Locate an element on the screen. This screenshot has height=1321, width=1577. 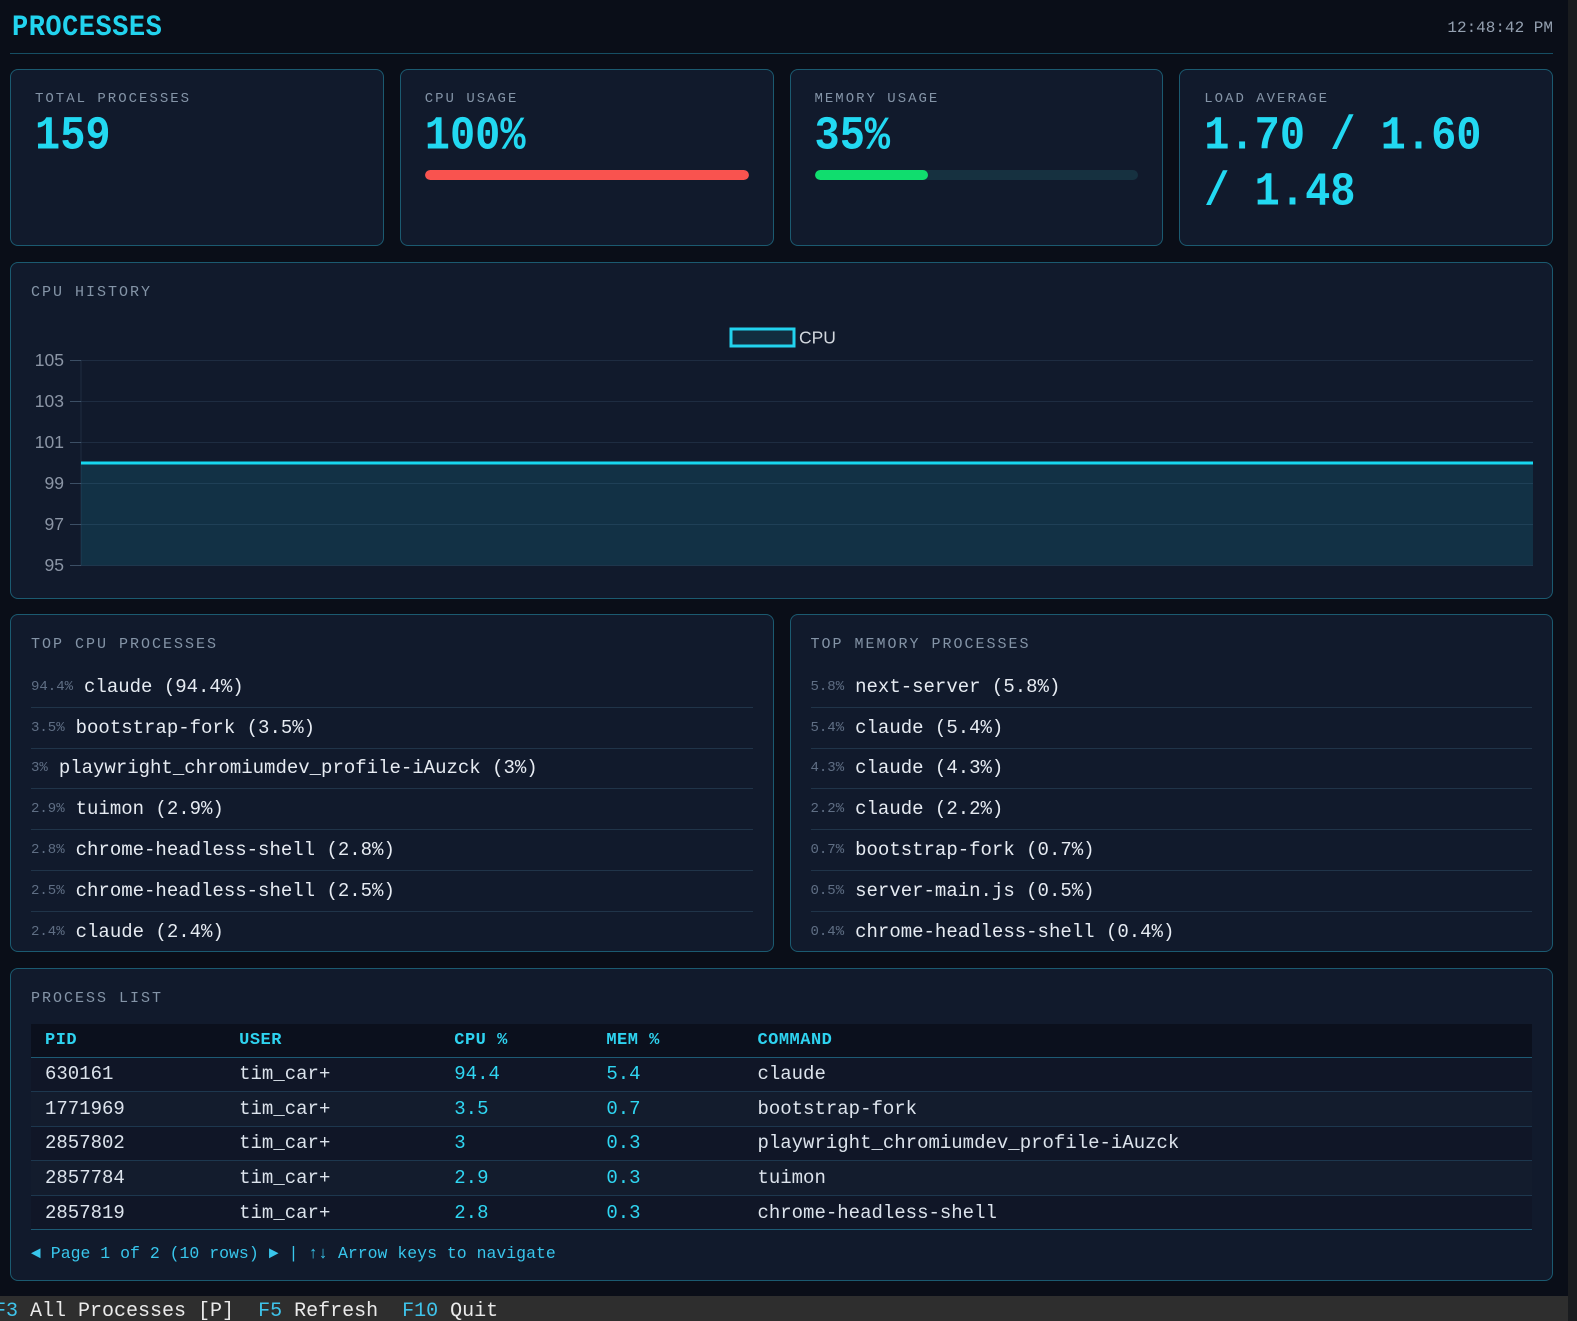
svg-text: CPU is located at coordinates (817, 338).